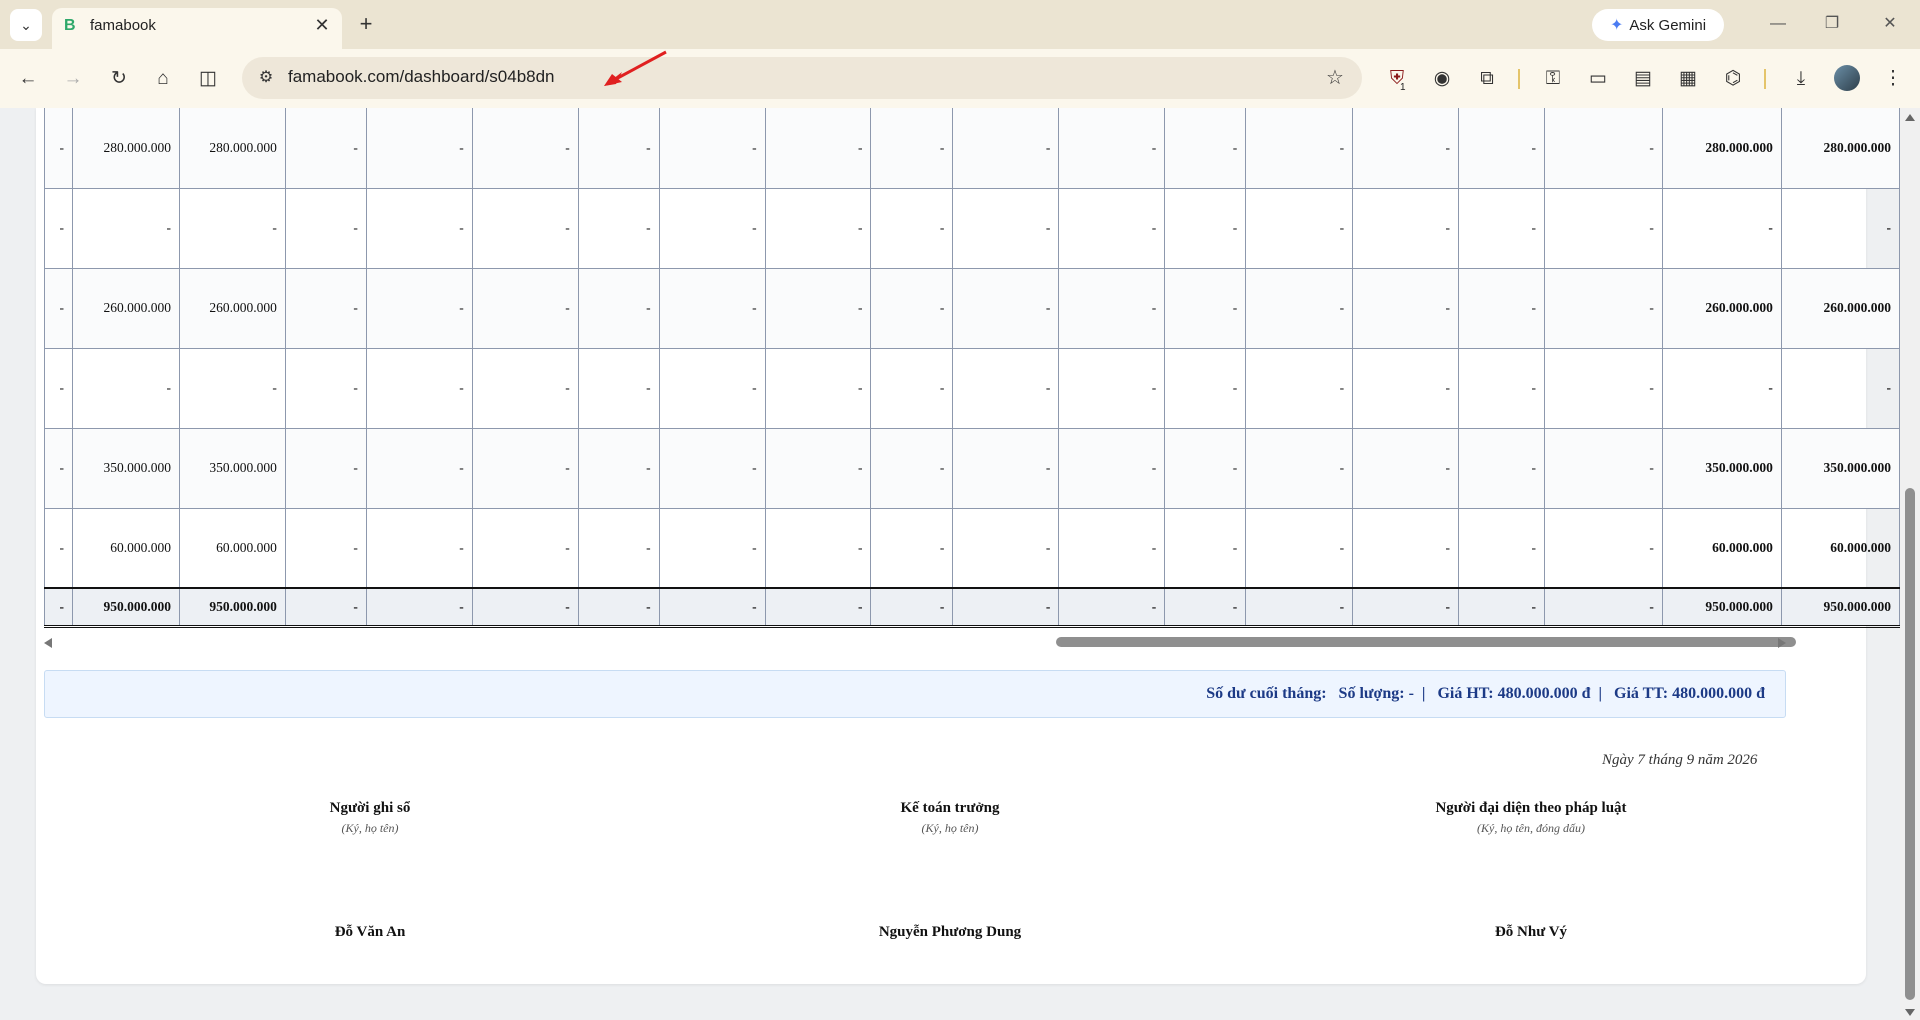 The height and width of the screenshot is (1020, 1920). I want to click on home-icon: ⌂, so click(163, 79).